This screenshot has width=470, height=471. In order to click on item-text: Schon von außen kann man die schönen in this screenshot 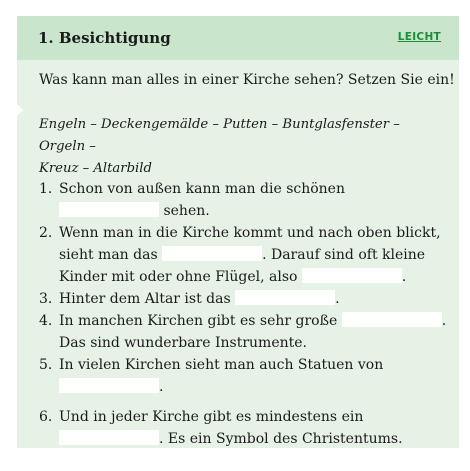, I will do `click(202, 189)`.